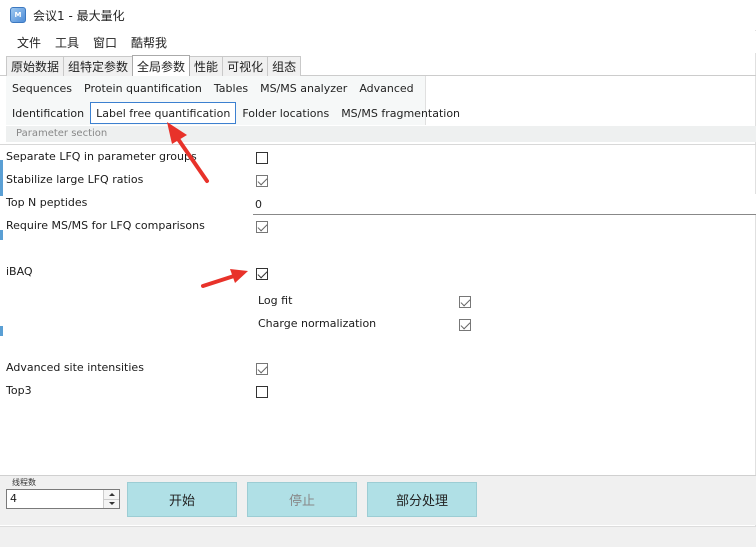 This screenshot has width=756, height=547. I want to click on checkbox-top3, so click(262, 392).